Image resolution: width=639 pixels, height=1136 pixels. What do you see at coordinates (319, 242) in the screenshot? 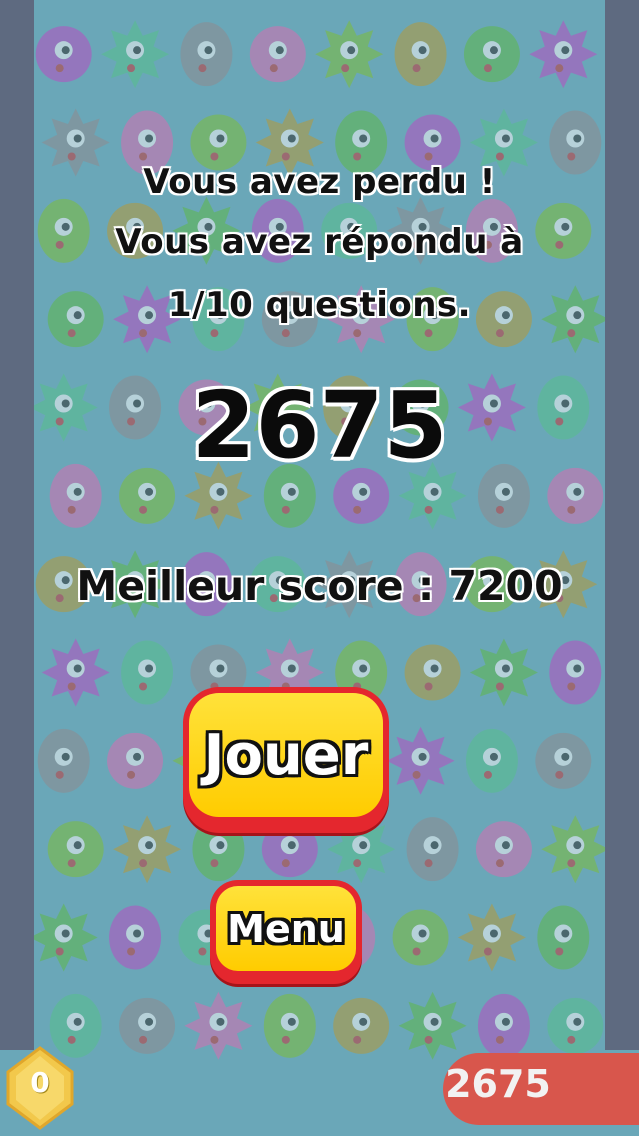
I see `game-over-message-line2: Vous avez répondu à` at bounding box center [319, 242].